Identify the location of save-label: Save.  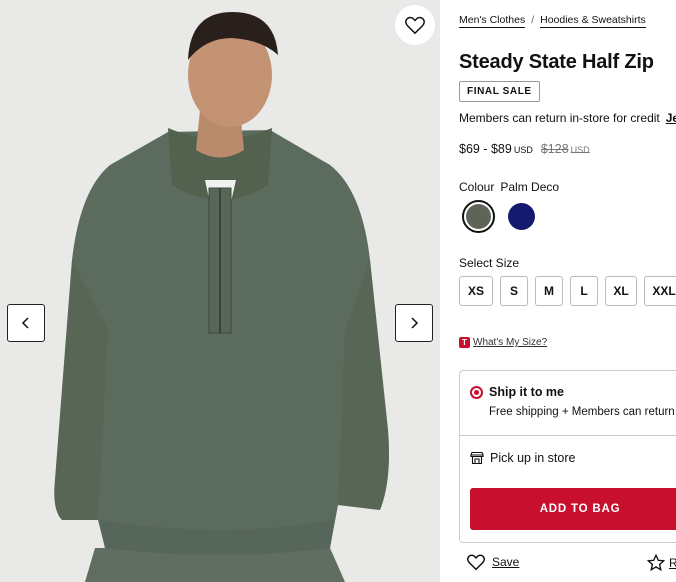
(506, 562).